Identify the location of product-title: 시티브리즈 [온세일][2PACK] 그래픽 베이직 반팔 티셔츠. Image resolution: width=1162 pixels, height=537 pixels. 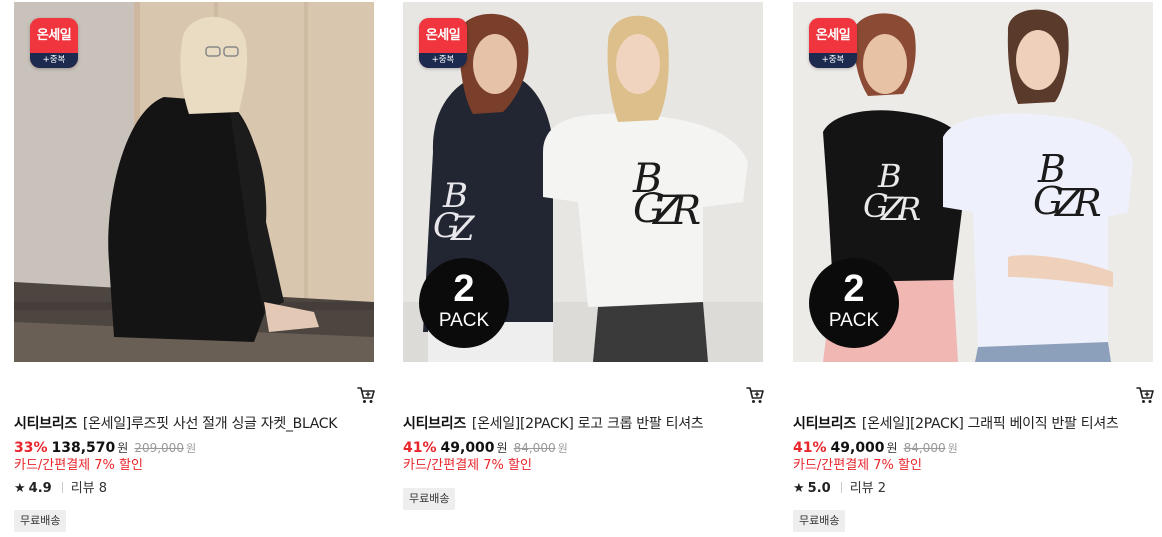
(977, 424).